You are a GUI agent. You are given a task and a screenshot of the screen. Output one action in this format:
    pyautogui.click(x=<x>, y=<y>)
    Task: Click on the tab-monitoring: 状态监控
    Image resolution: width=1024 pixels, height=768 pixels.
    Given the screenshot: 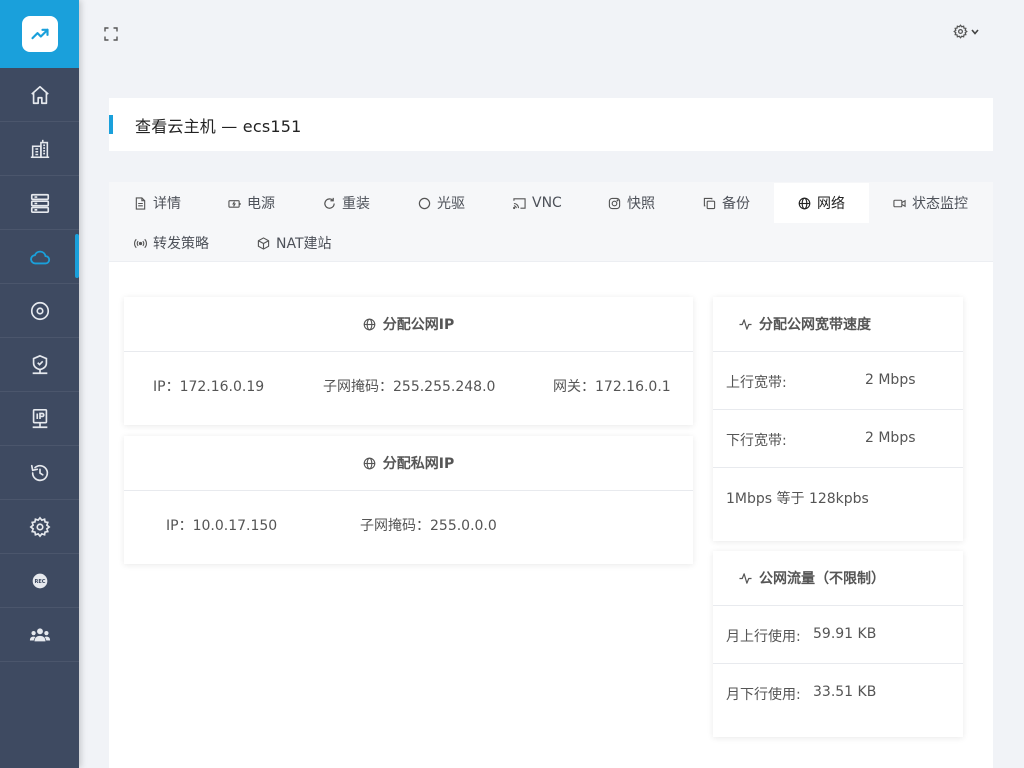 What is the action you would take?
    pyautogui.click(x=930, y=203)
    